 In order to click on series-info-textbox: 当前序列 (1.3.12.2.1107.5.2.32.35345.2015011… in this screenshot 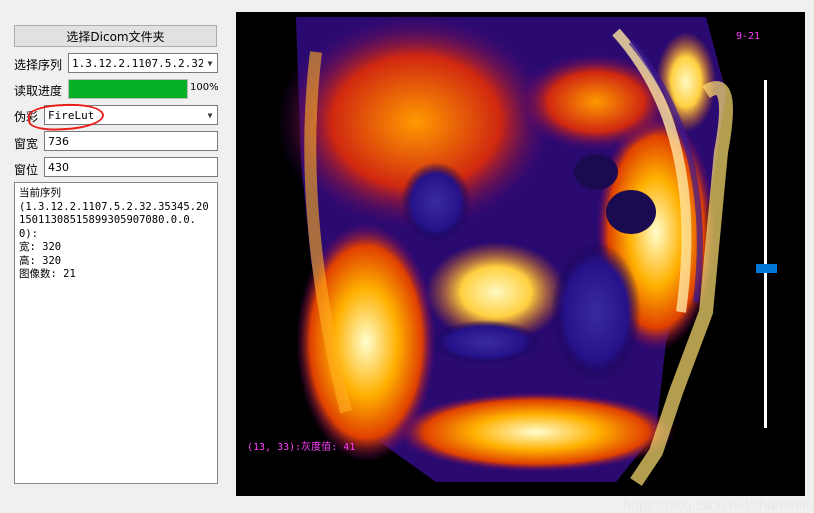, I will do `click(116, 333)`.